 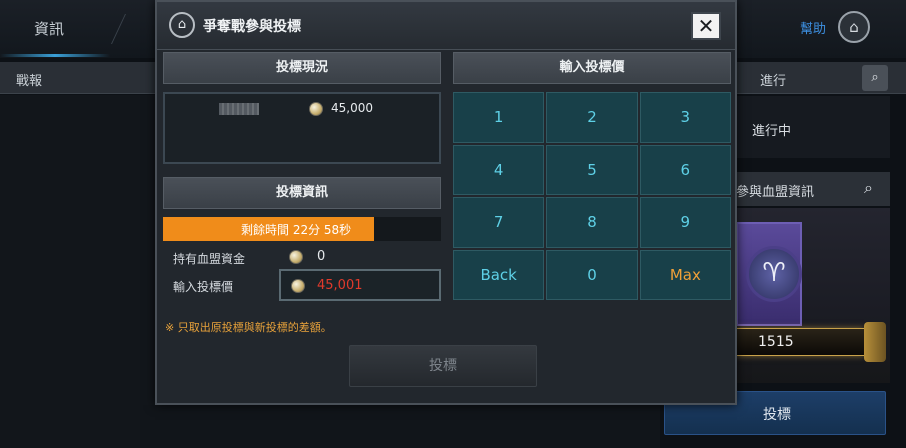 I want to click on left-panel, so click(x=80, y=271).